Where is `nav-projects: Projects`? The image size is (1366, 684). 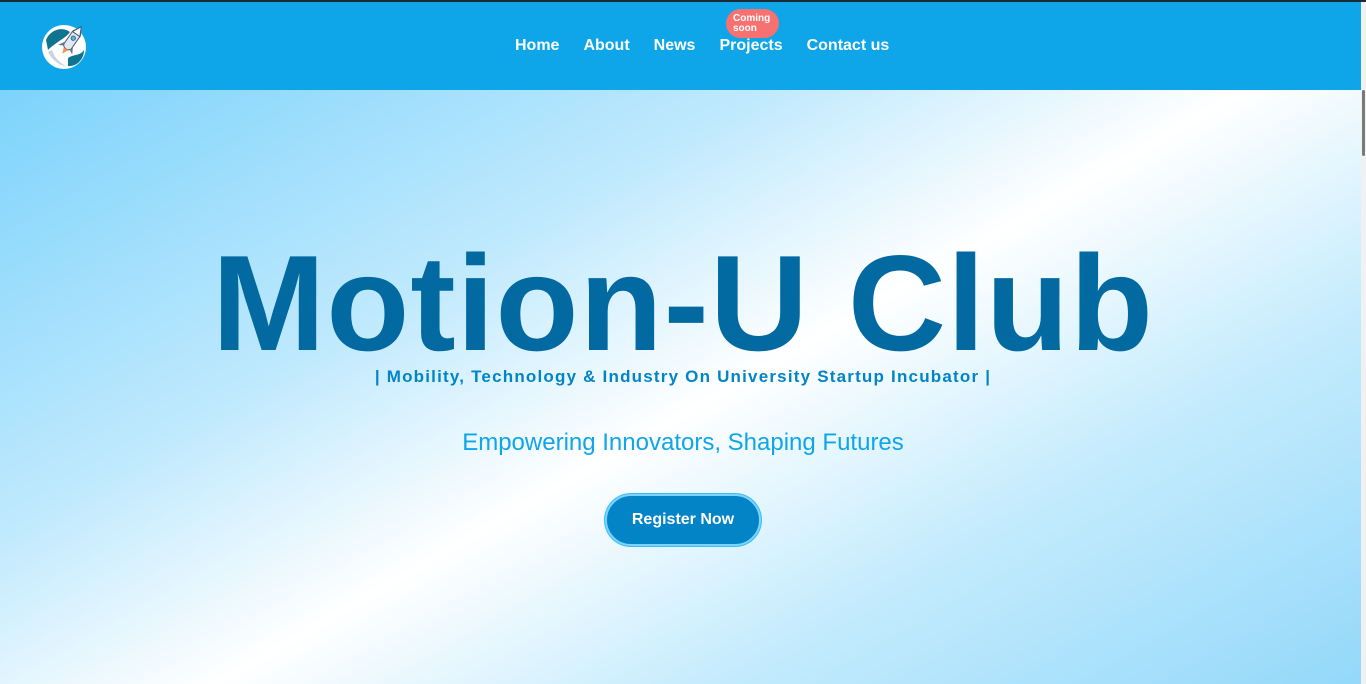
nav-projects: Projects is located at coordinates (750, 46).